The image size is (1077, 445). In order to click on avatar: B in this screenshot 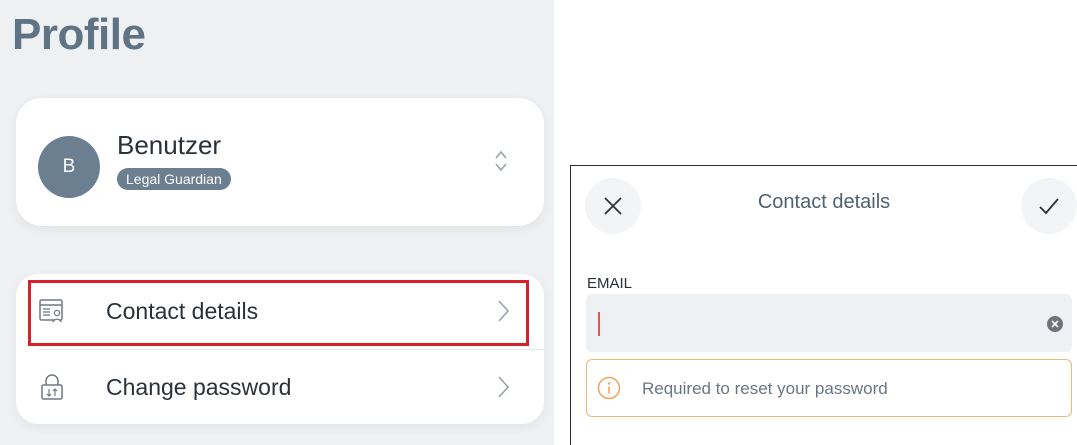, I will do `click(69, 167)`.